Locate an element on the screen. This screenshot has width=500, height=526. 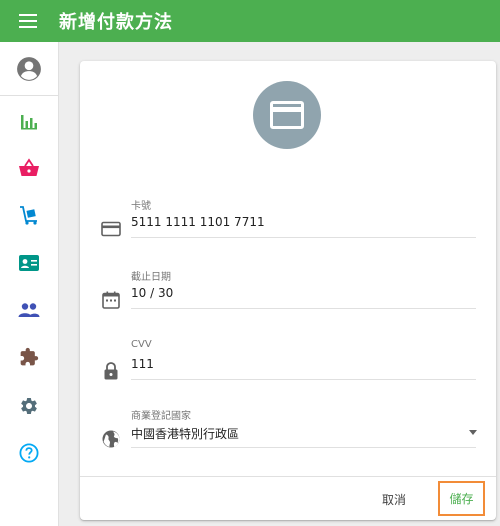
expiry-date-label: 截止日期 is located at coordinates (151, 277).